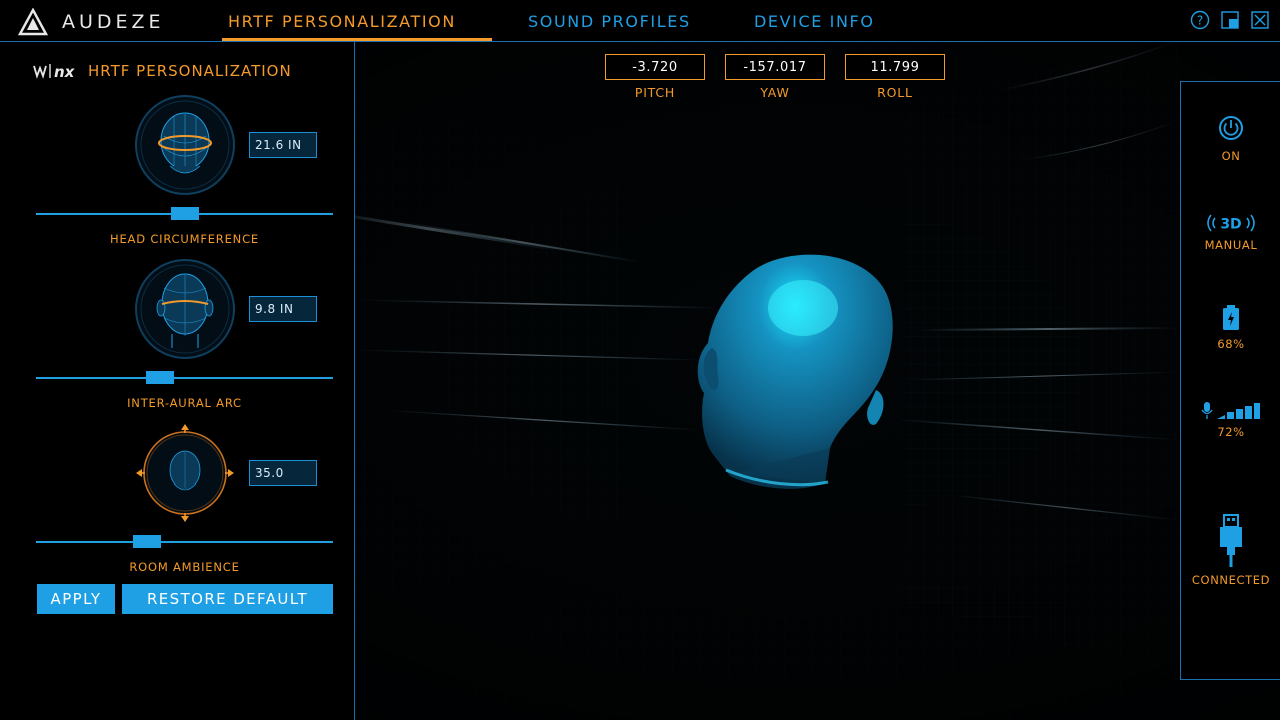 The height and width of the screenshot is (720, 1280). I want to click on head-circumference-icon, so click(185, 145).